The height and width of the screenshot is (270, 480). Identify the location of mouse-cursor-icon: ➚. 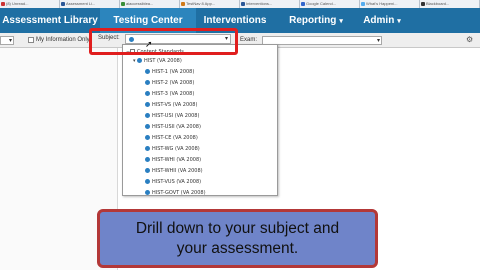
(149, 44).